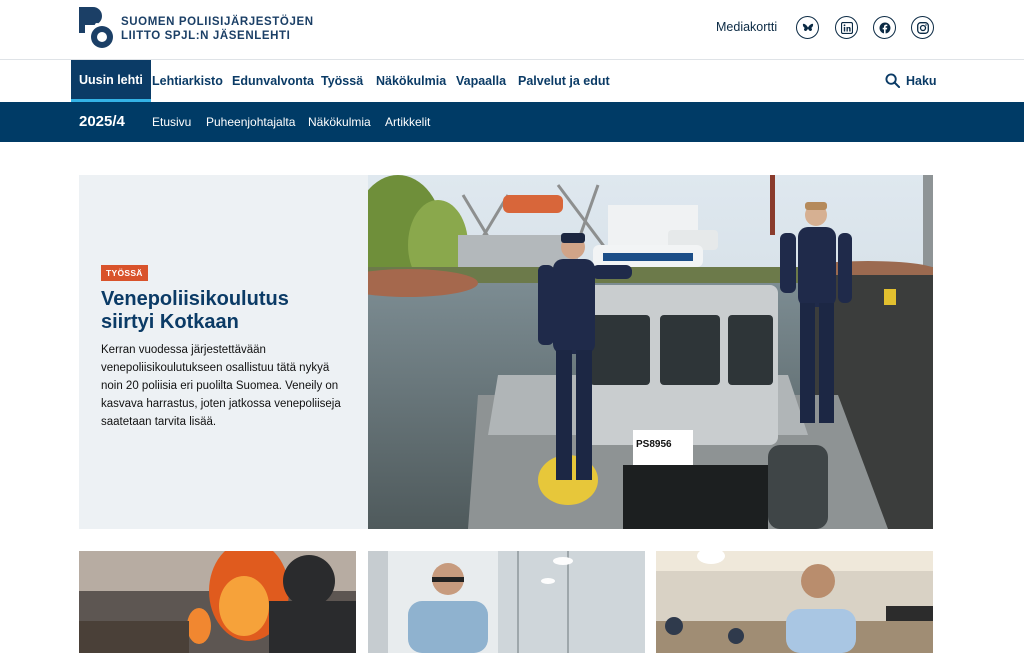  I want to click on nav-item-nakokulmia: Näkökulmia, so click(411, 81).